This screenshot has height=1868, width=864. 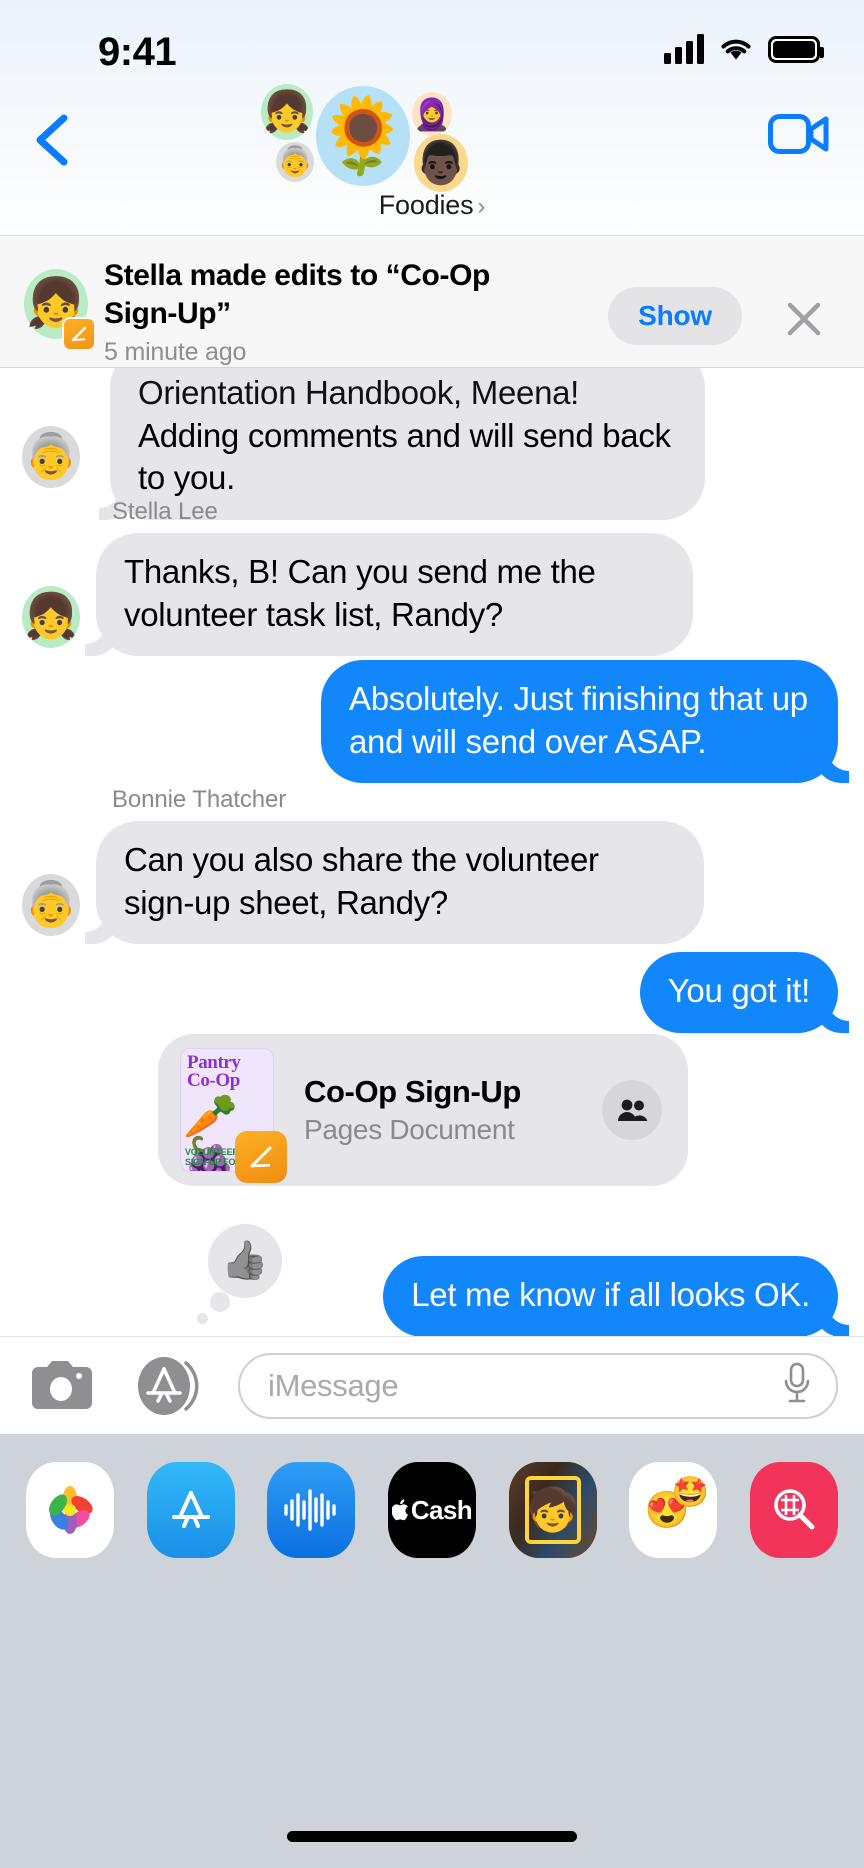 I want to click on message-bubble-outgoing: Let me know if all looks OK., so click(x=616, y=1296).